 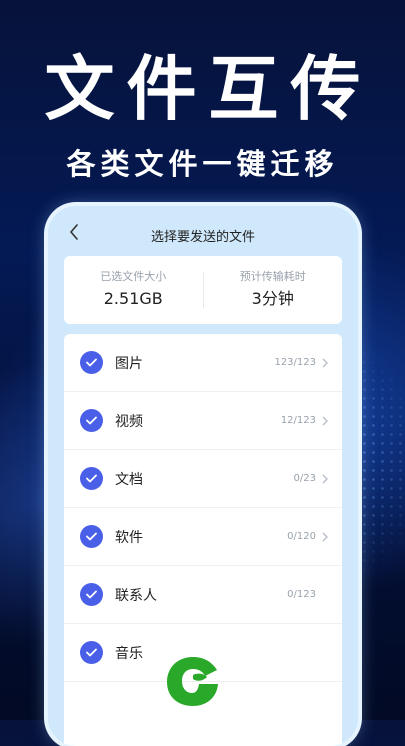 What do you see at coordinates (129, 479) in the screenshot?
I see `category-label: 文档` at bounding box center [129, 479].